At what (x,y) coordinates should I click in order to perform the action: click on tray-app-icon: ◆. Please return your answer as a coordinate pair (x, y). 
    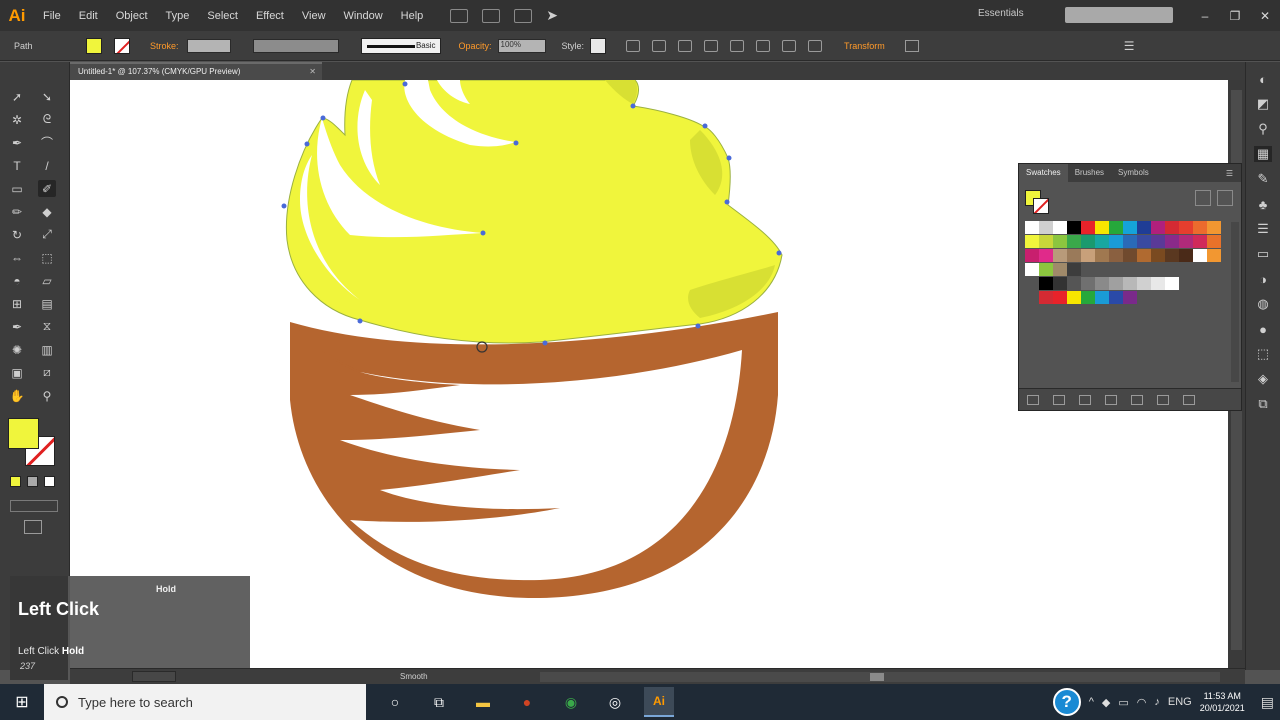
    Looking at the image, I should click on (1106, 702).